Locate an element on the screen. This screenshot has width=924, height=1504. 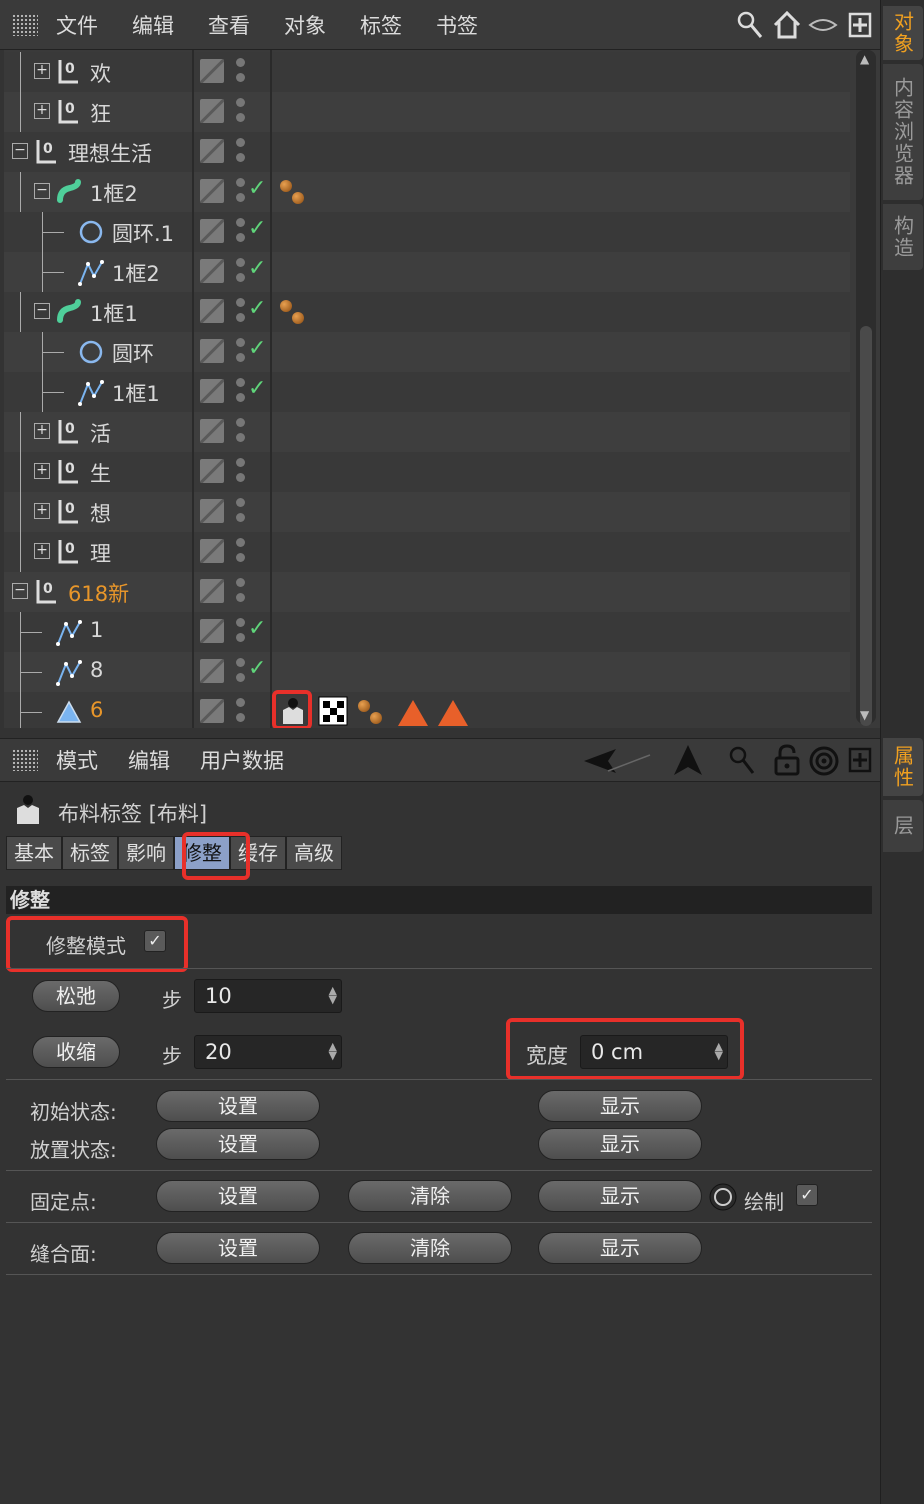
object-name: 1框2 is located at coordinates (136, 273).